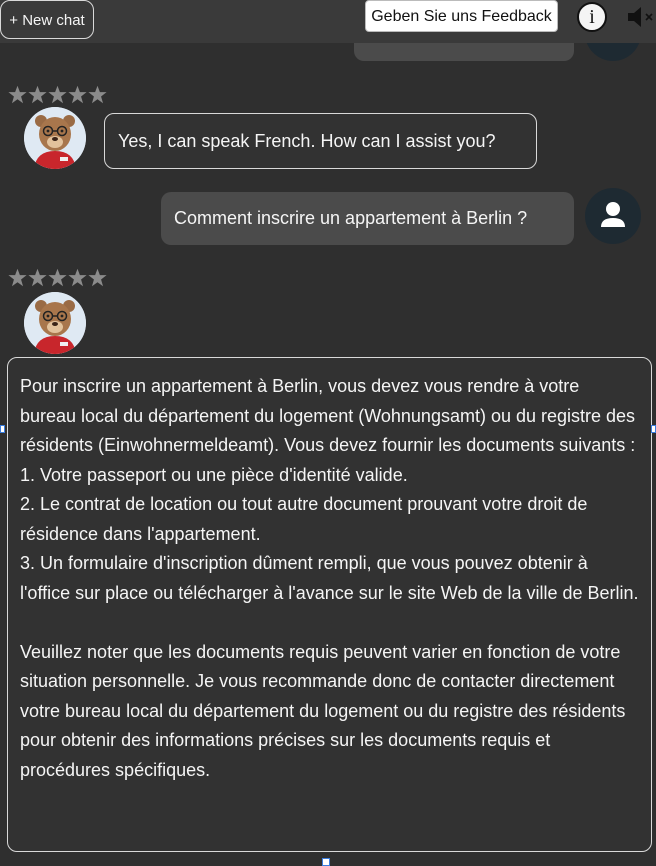 The height and width of the screenshot is (866, 656). Describe the element at coordinates (641, 17) in the screenshot. I see `speaker-muted-icon` at that location.